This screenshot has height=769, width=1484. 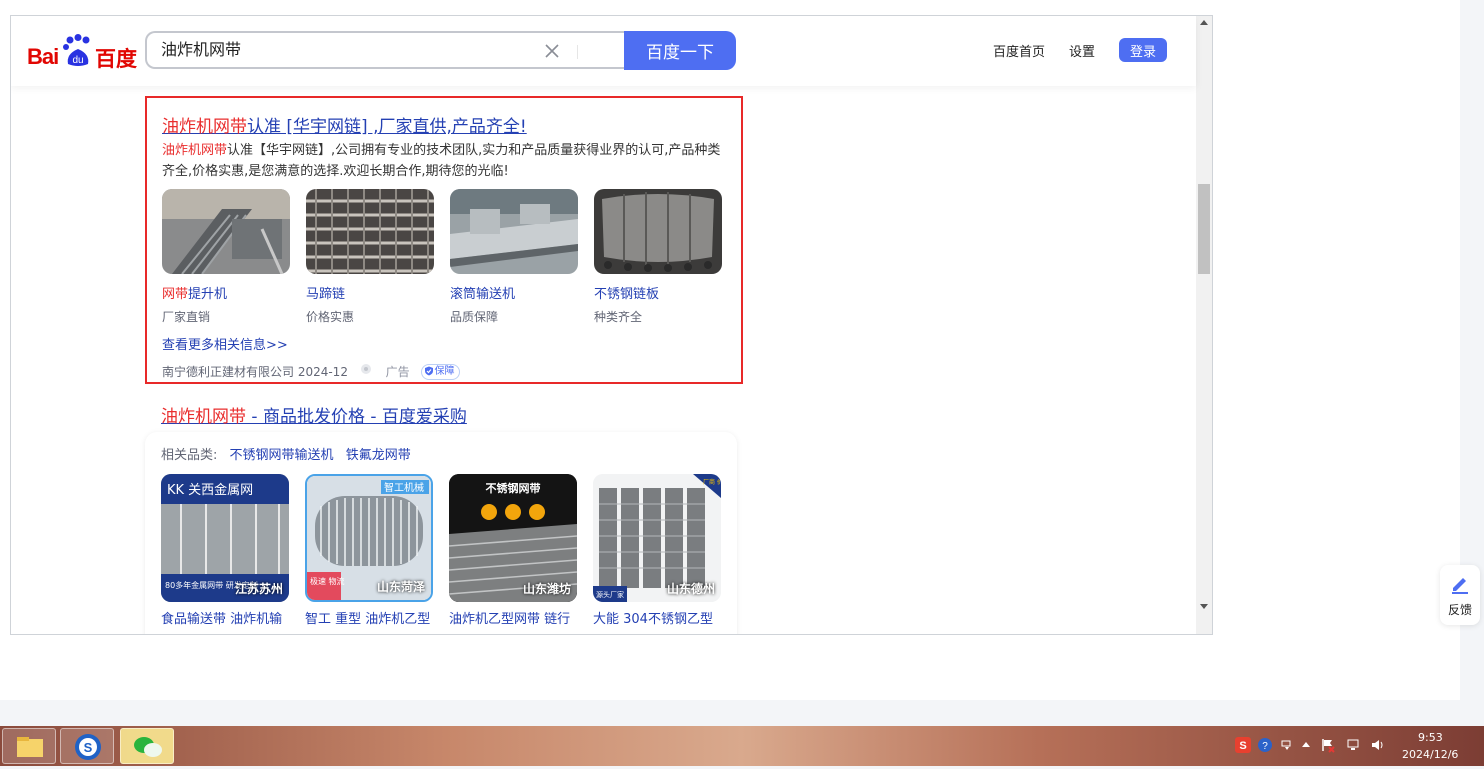 I want to click on thumb-card: 网带提升机 厂家直销, so click(x=227, y=257).